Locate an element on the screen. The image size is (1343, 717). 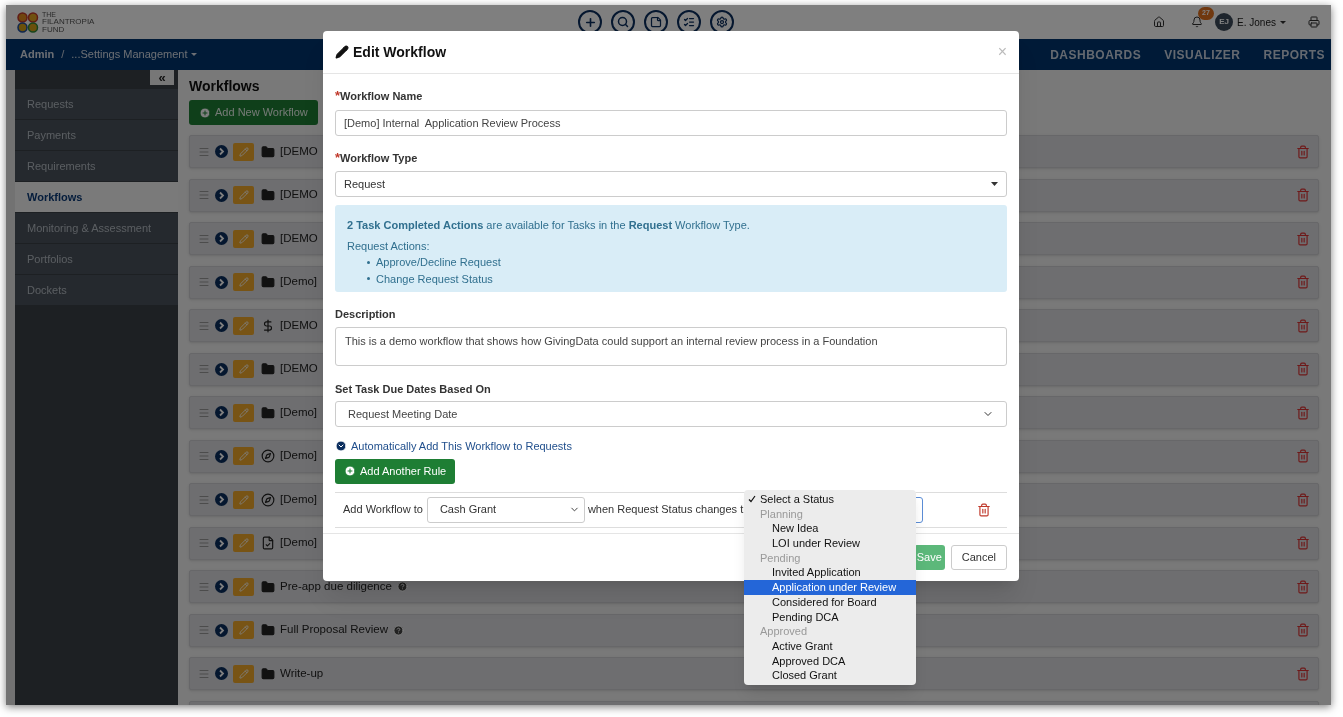
collapse-button: « is located at coordinates (162, 77).